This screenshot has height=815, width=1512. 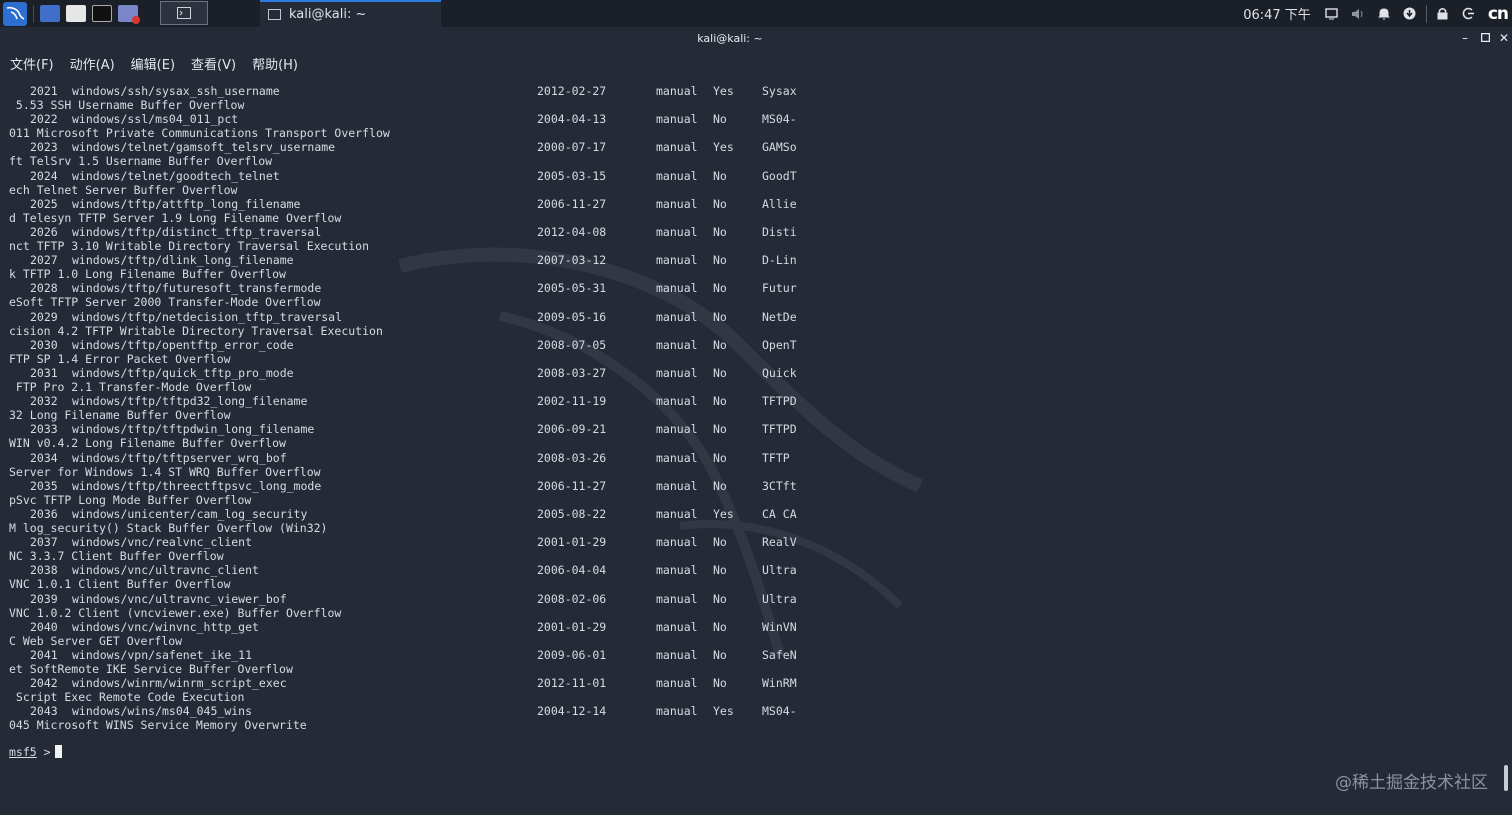 What do you see at coordinates (572, 373) in the screenshot?
I see `module-disclosure-date: 2008-03-27` at bounding box center [572, 373].